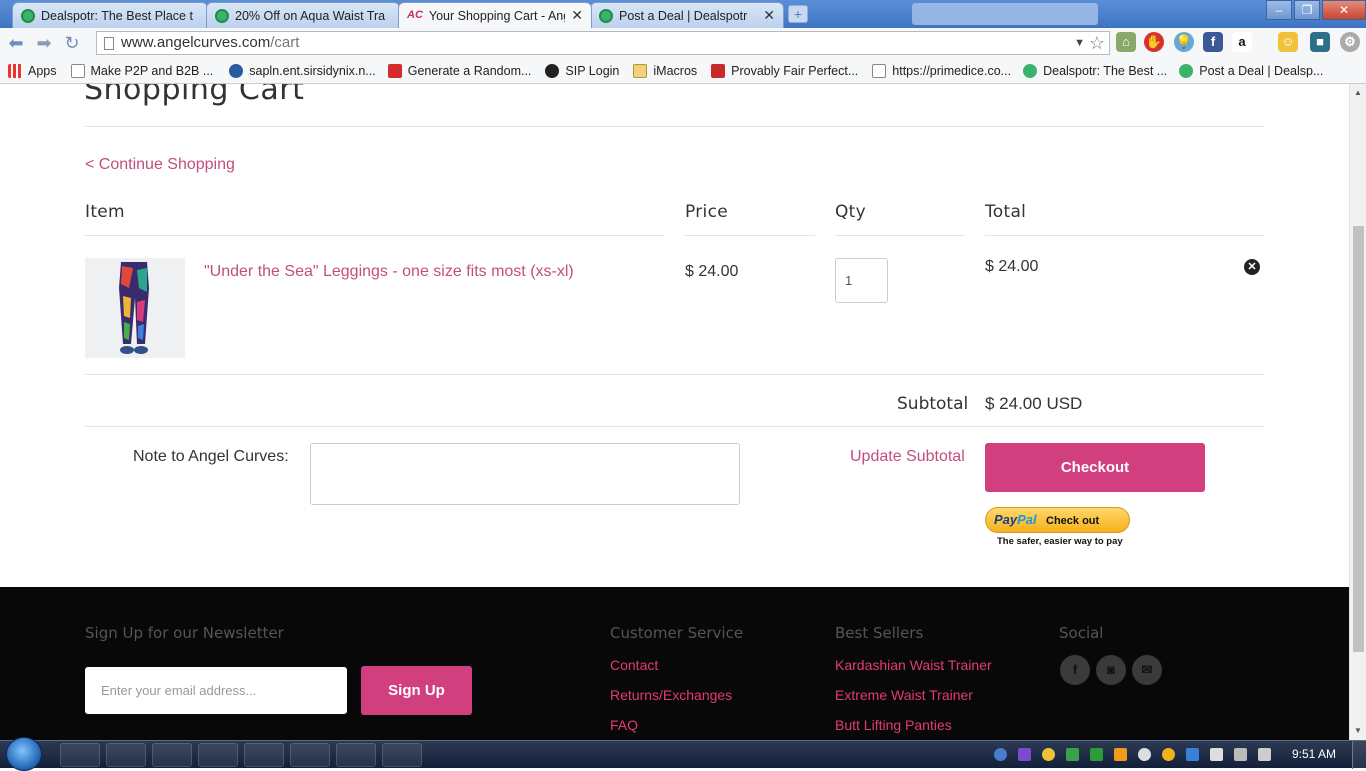 The image size is (1366, 771). What do you see at coordinates (913, 665) in the screenshot?
I see `footer-link-kardashian: Kardashian Waist Trainer` at bounding box center [913, 665].